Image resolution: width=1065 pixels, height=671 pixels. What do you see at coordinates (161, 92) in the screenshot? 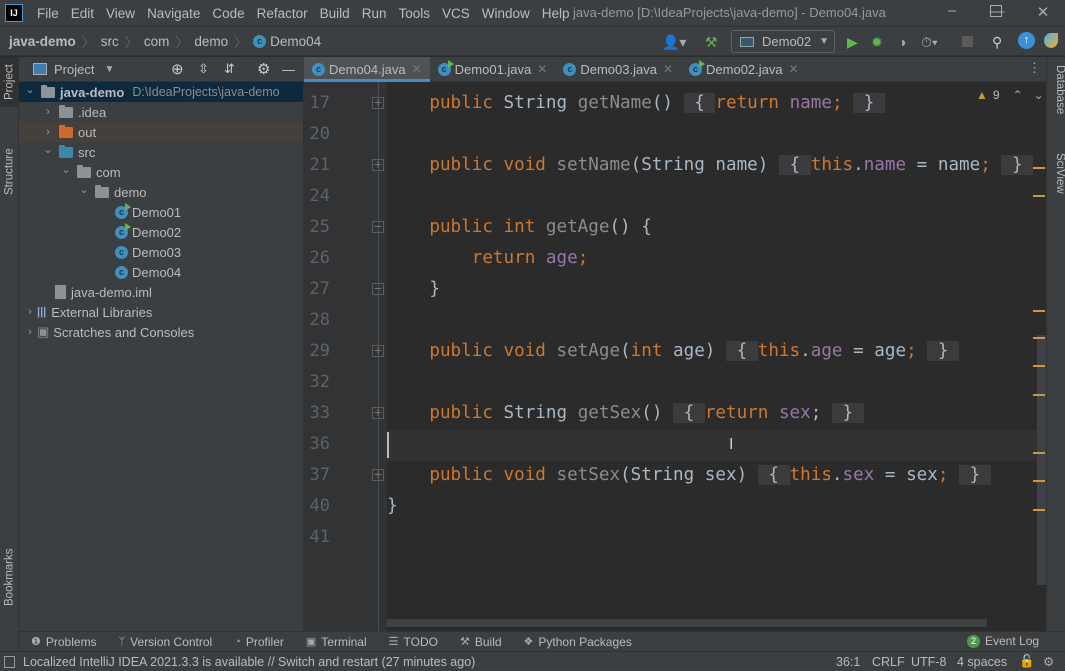
I see `tree-item-java-demo: ⌄ java-demo D:\IdeaProjects\java-demo` at bounding box center [161, 92].